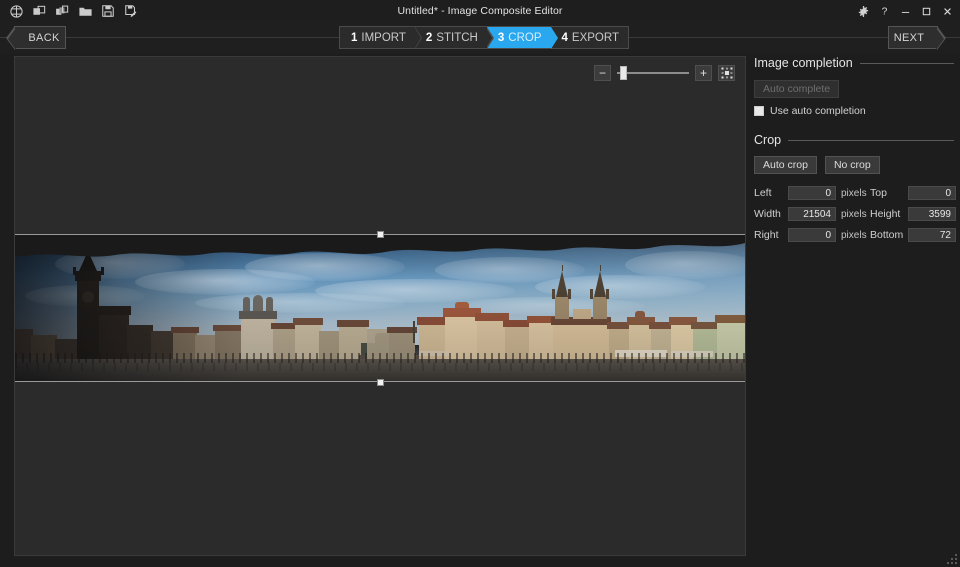 The image size is (960, 567). I want to click on step-import-number: 1, so click(354, 37).